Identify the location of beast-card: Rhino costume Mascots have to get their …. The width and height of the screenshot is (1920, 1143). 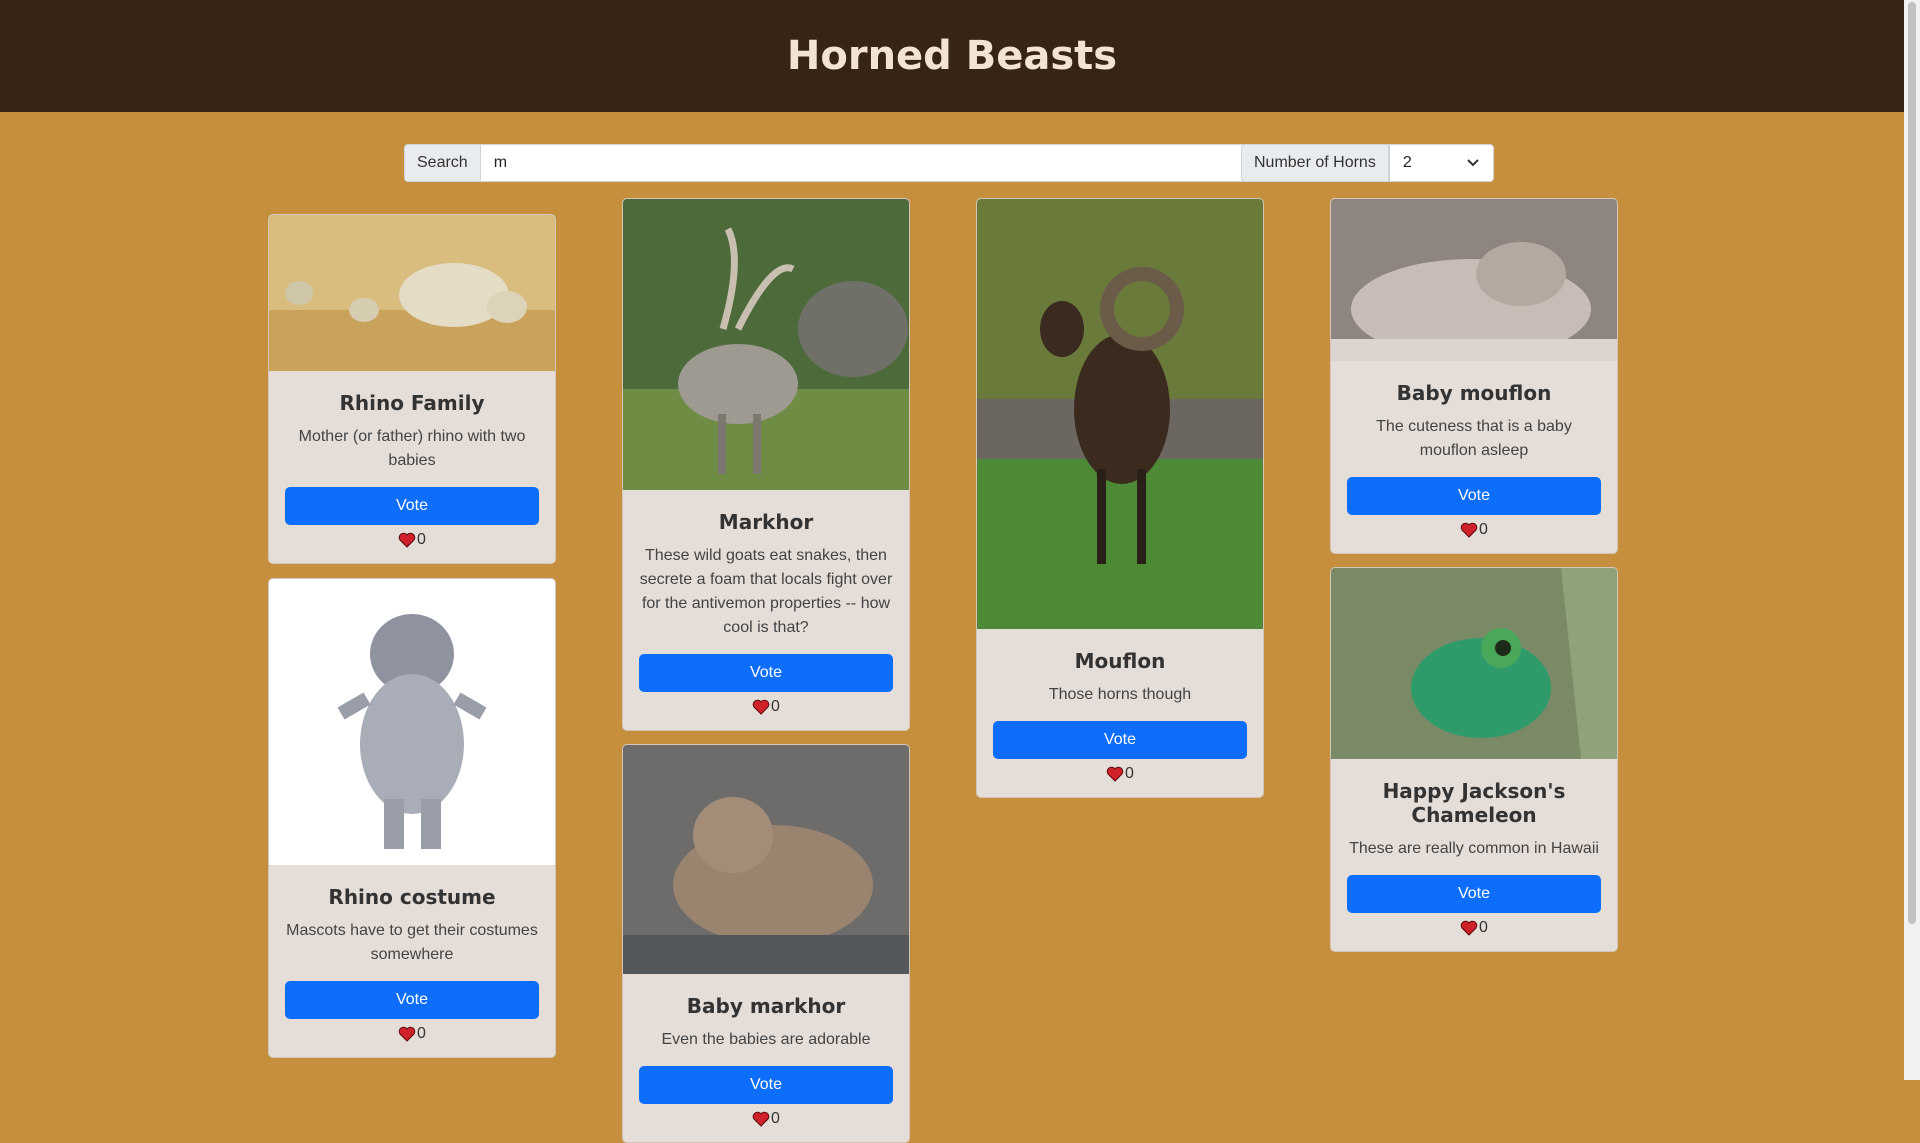
(412, 818).